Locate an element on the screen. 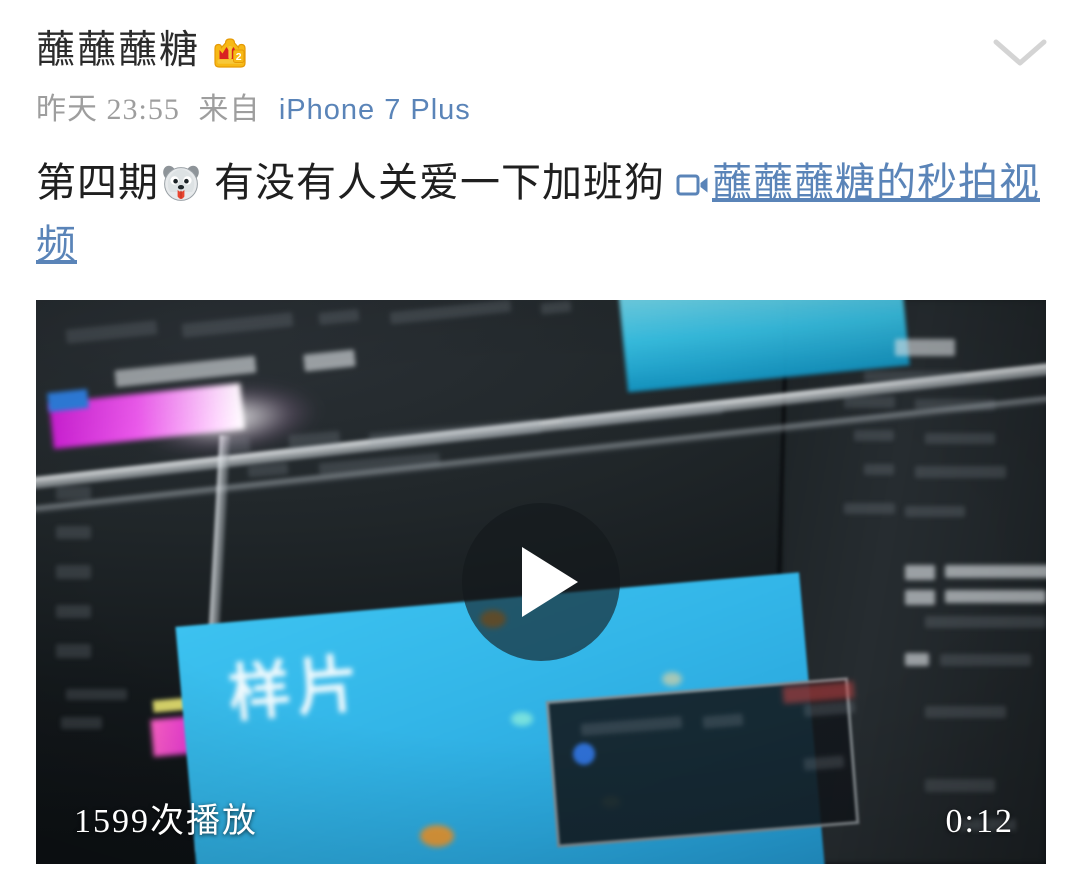 The height and width of the screenshot is (896, 1080). play-button is located at coordinates (541, 582).